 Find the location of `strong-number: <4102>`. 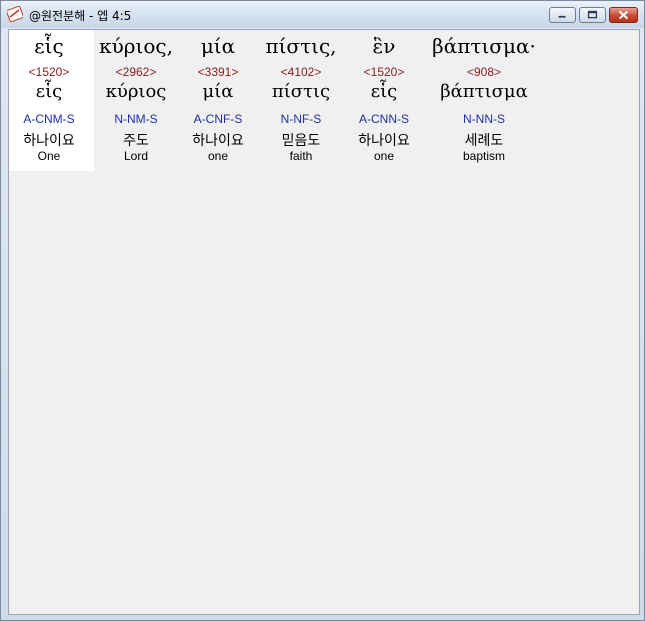

strong-number: <4102> is located at coordinates (301, 72).